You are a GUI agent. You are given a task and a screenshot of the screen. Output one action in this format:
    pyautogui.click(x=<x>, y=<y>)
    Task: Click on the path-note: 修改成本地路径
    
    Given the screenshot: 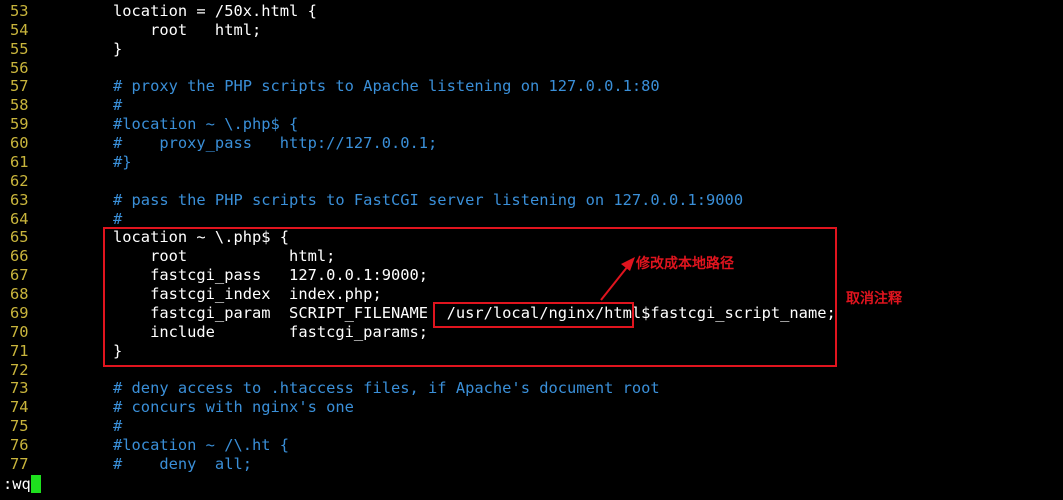 What is the action you would take?
    pyautogui.click(x=685, y=264)
    